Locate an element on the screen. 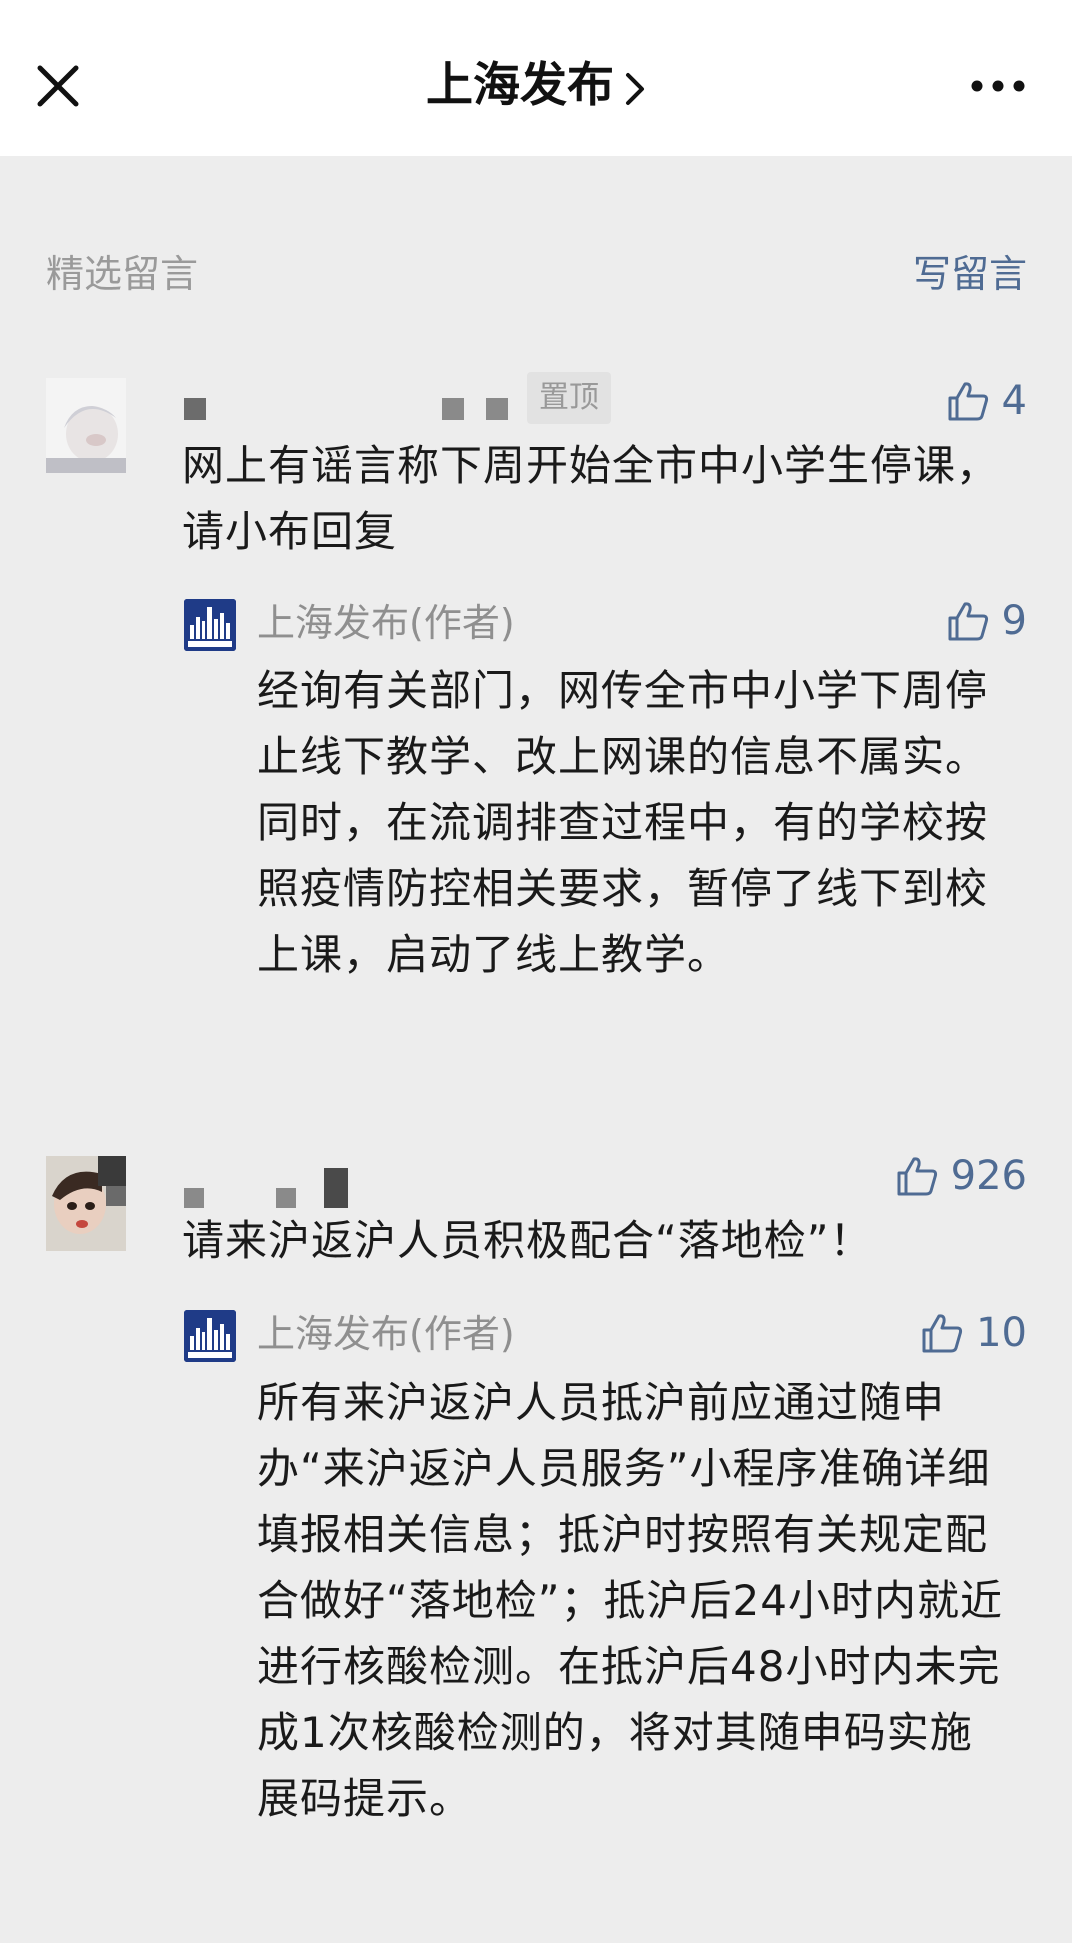 This screenshot has width=1072, height=1943. navbar: 上海发布 is located at coordinates (536, 78).